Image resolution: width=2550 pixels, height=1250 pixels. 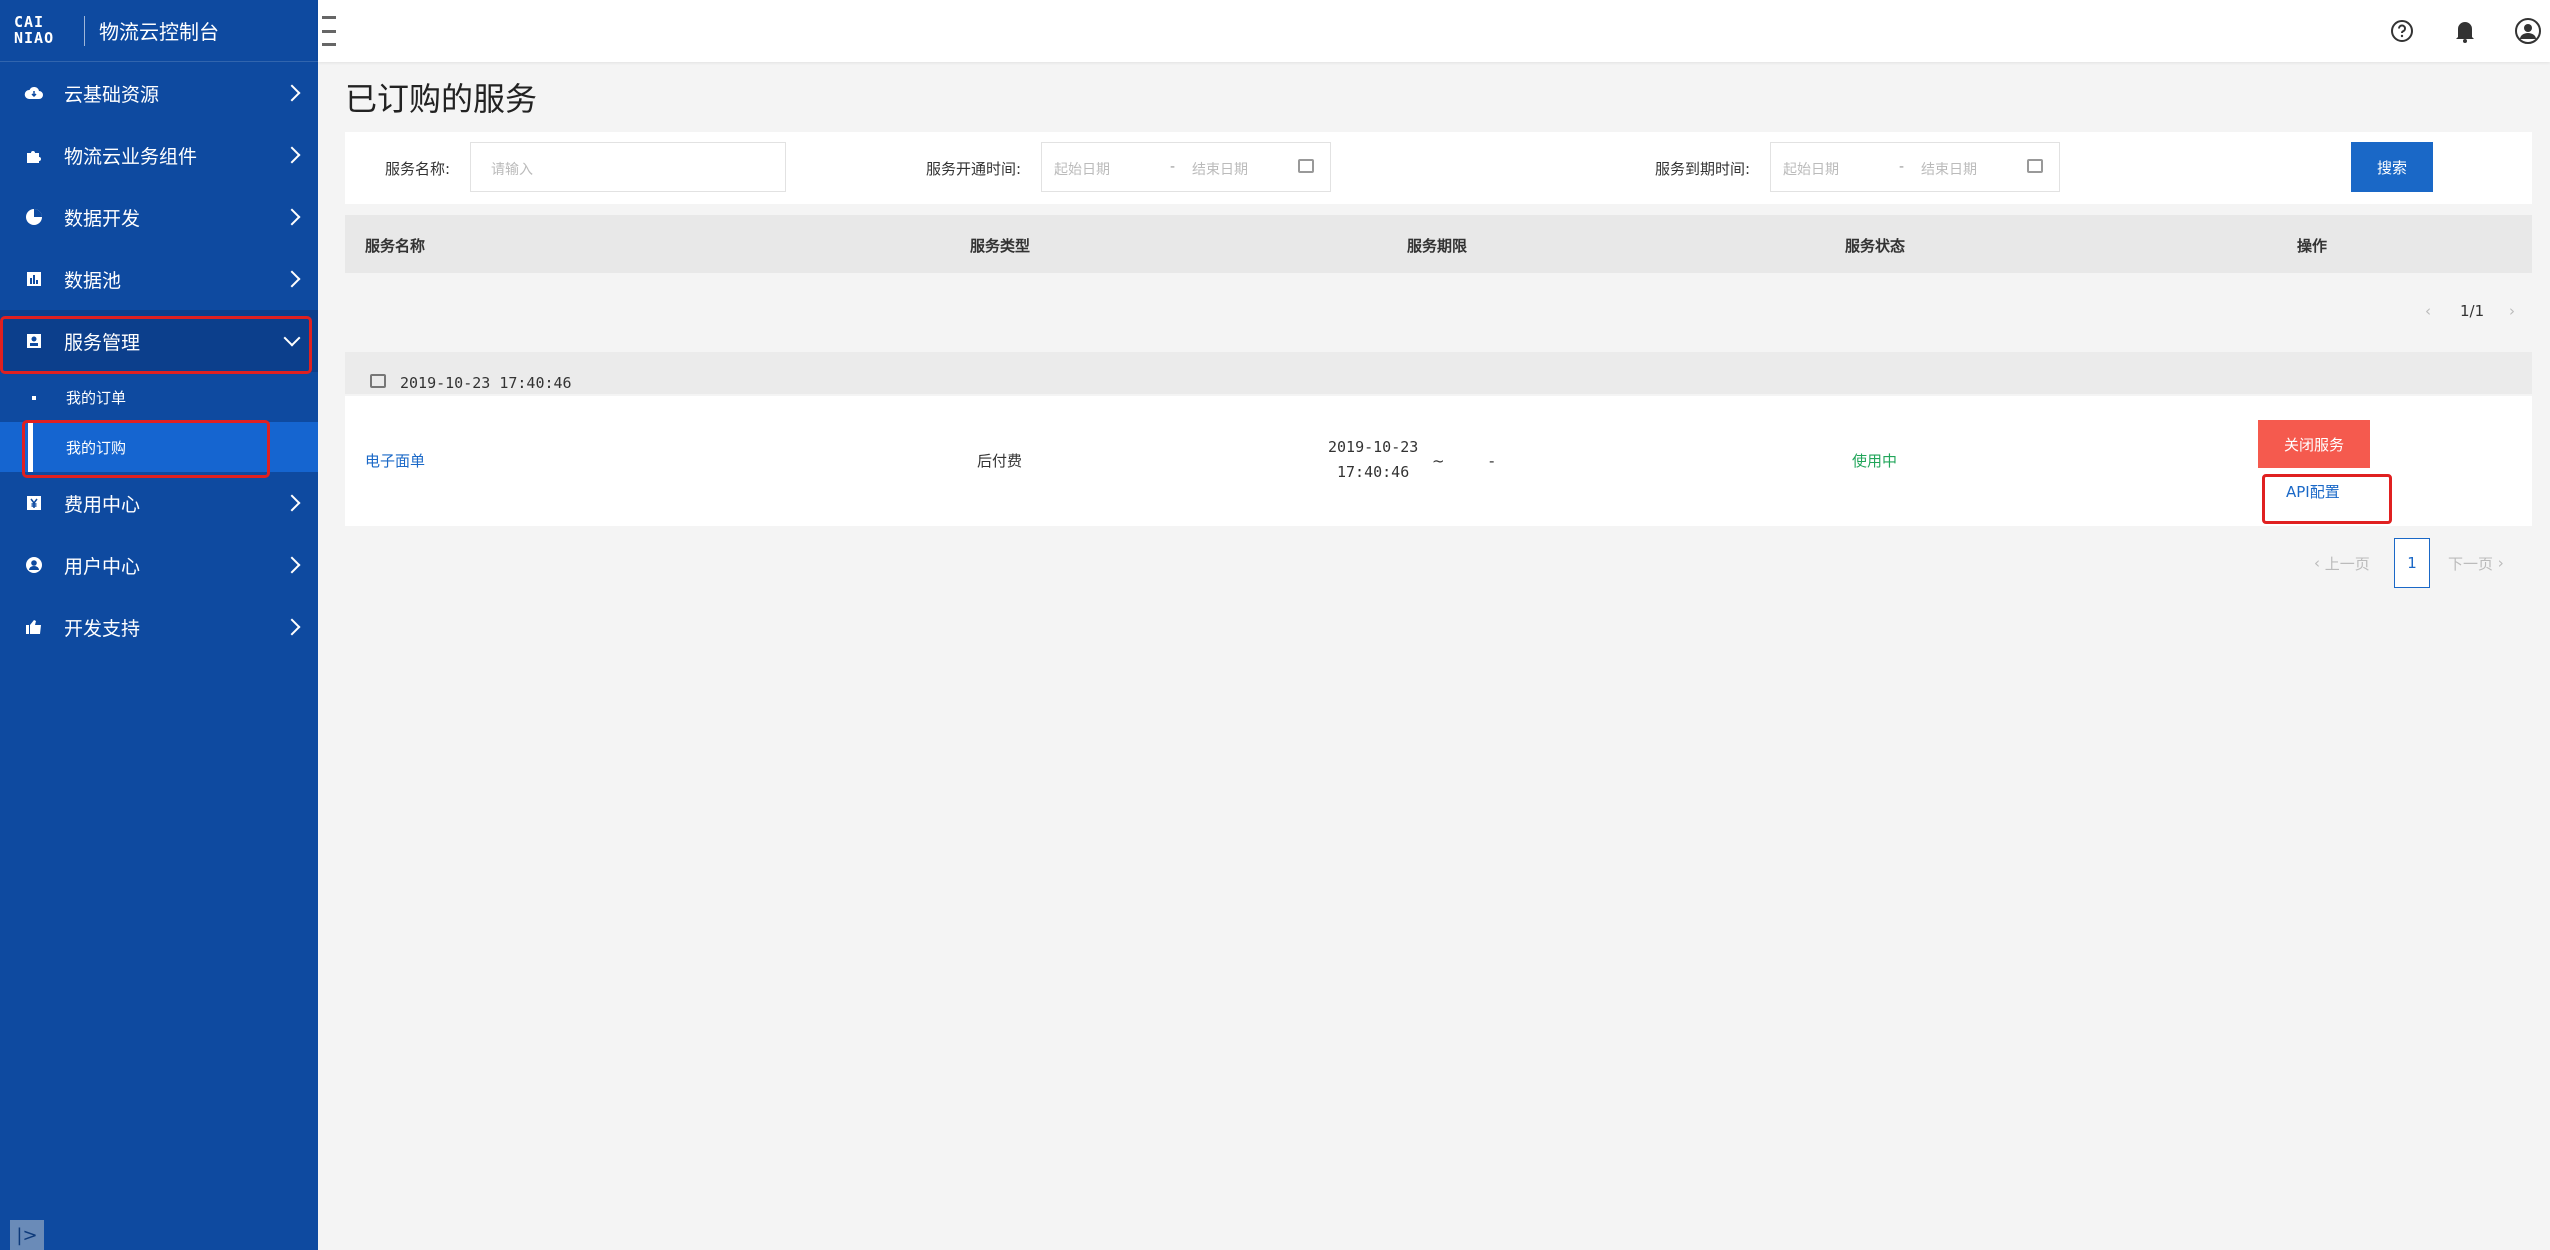 I want to click on prev-page-button: ‹ 上一页, so click(x=2342, y=563).